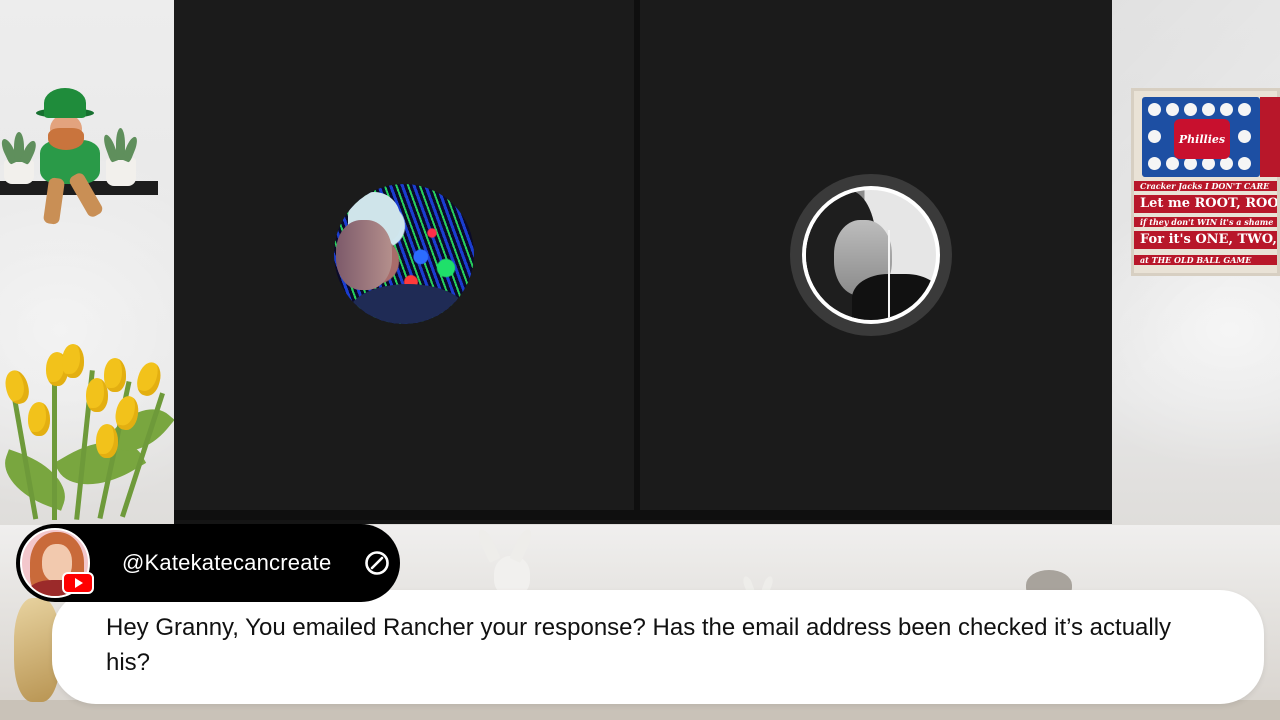  I want to click on sign-stripe-right, so click(1270, 137).